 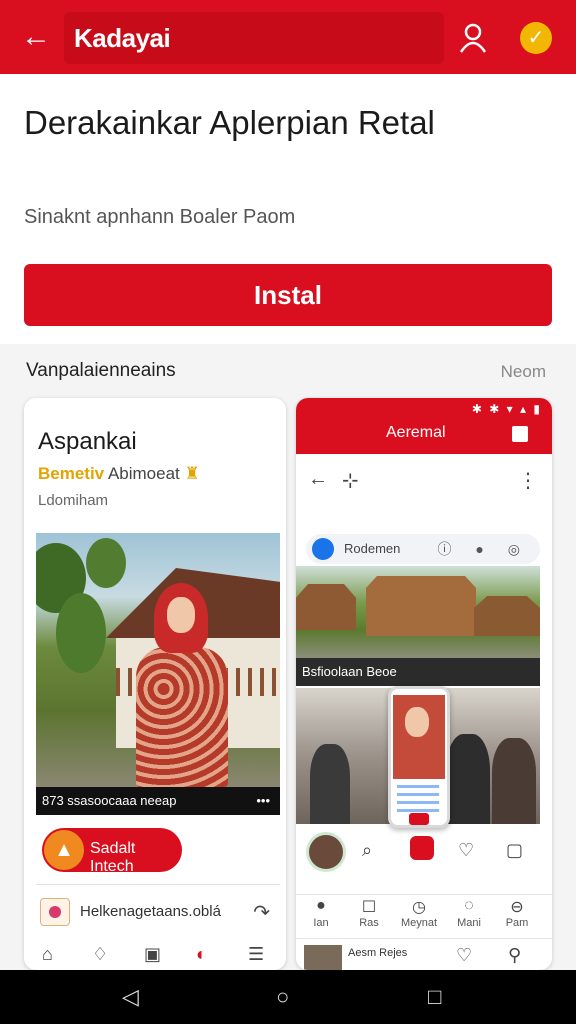 I want to click on link-thumbnail, so click(x=55, y=912).